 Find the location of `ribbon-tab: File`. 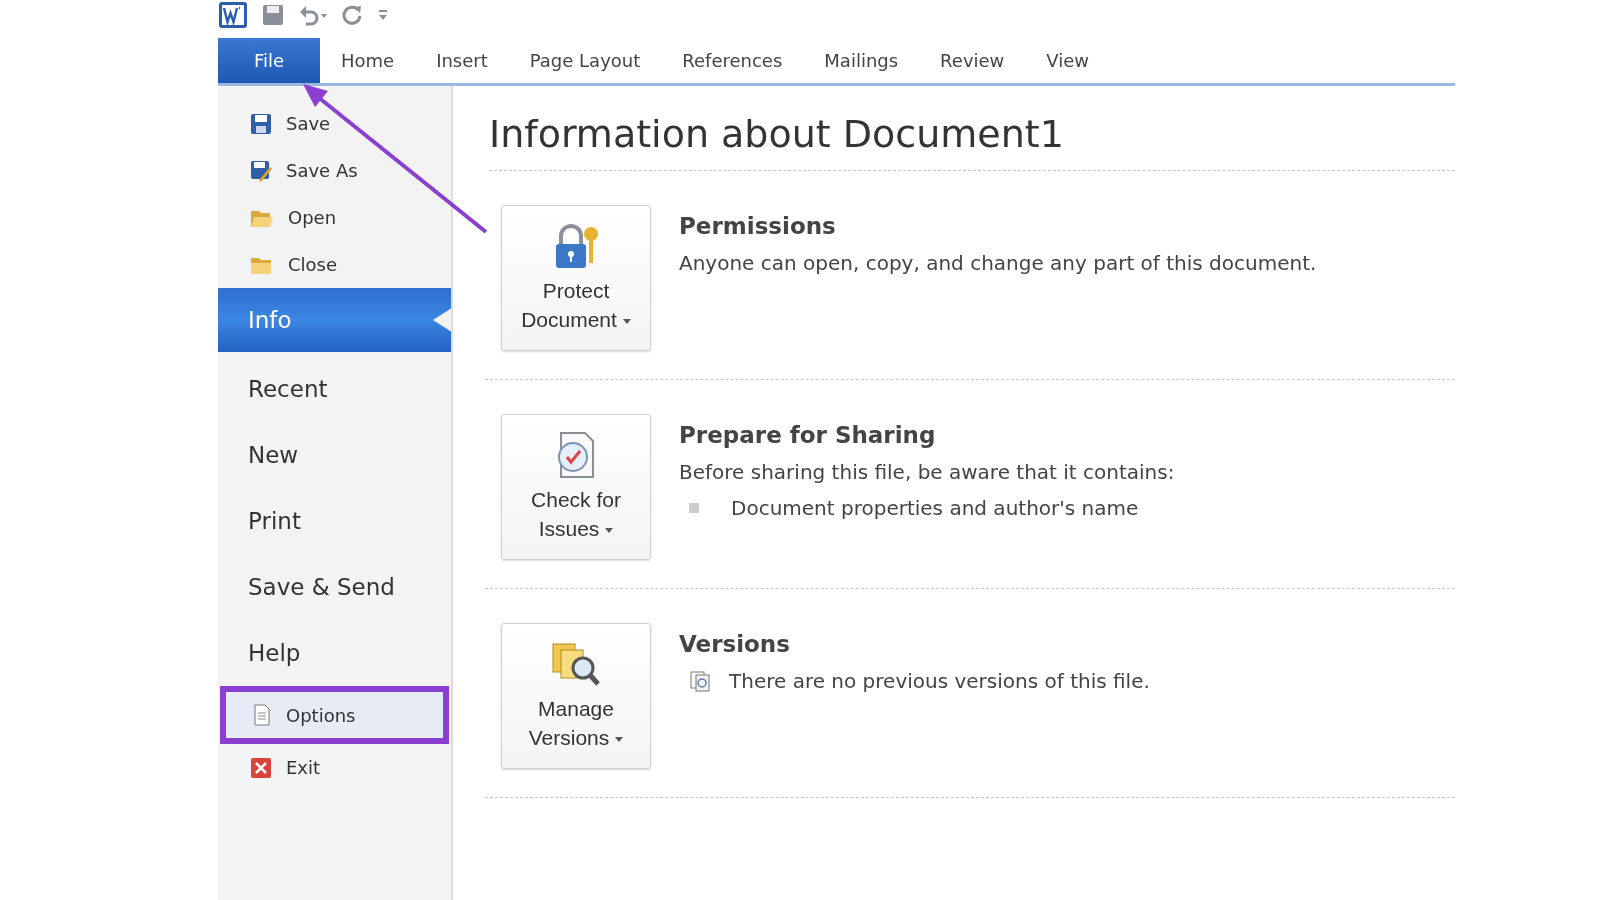

ribbon-tab: File is located at coordinates (269, 60).